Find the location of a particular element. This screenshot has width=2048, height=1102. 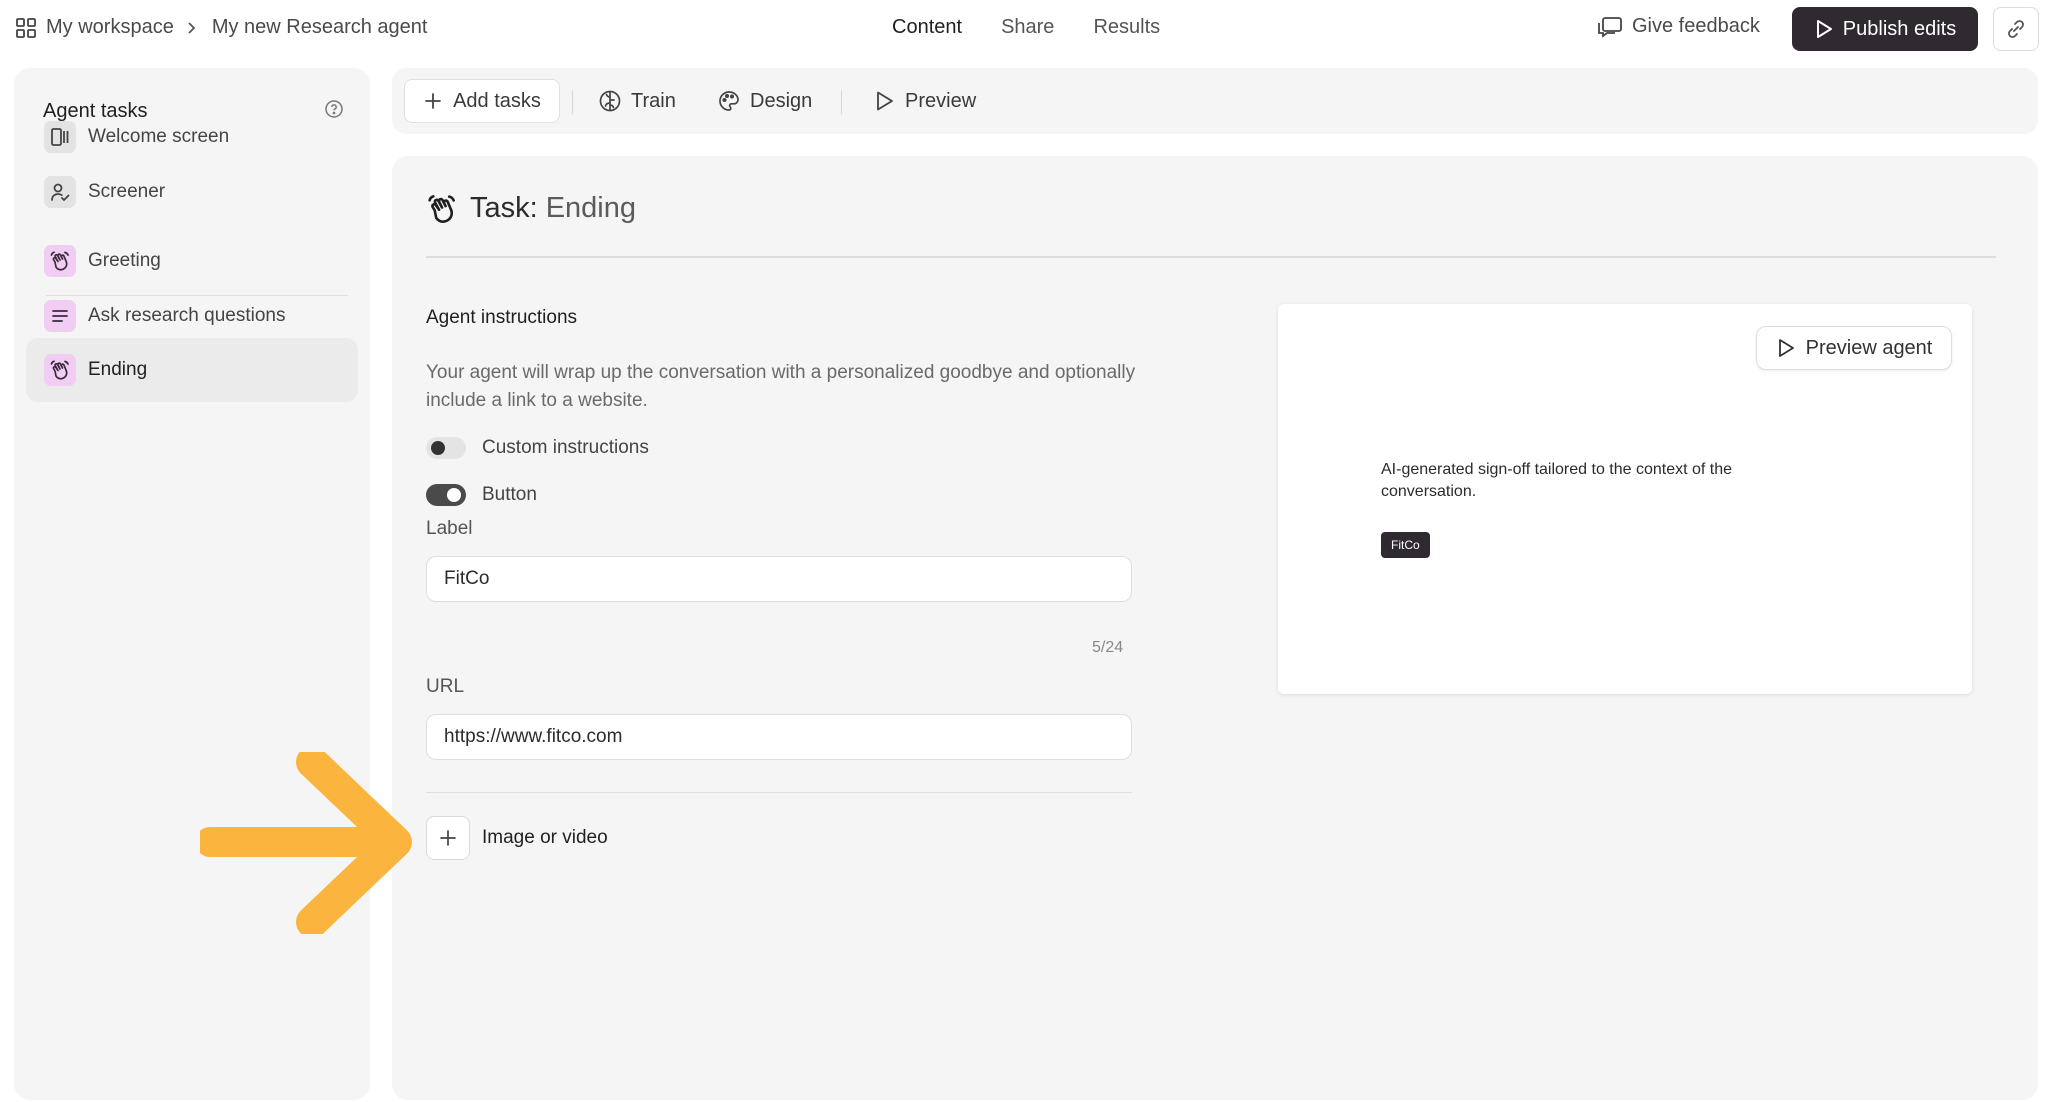

link-icon is located at coordinates (2016, 29).